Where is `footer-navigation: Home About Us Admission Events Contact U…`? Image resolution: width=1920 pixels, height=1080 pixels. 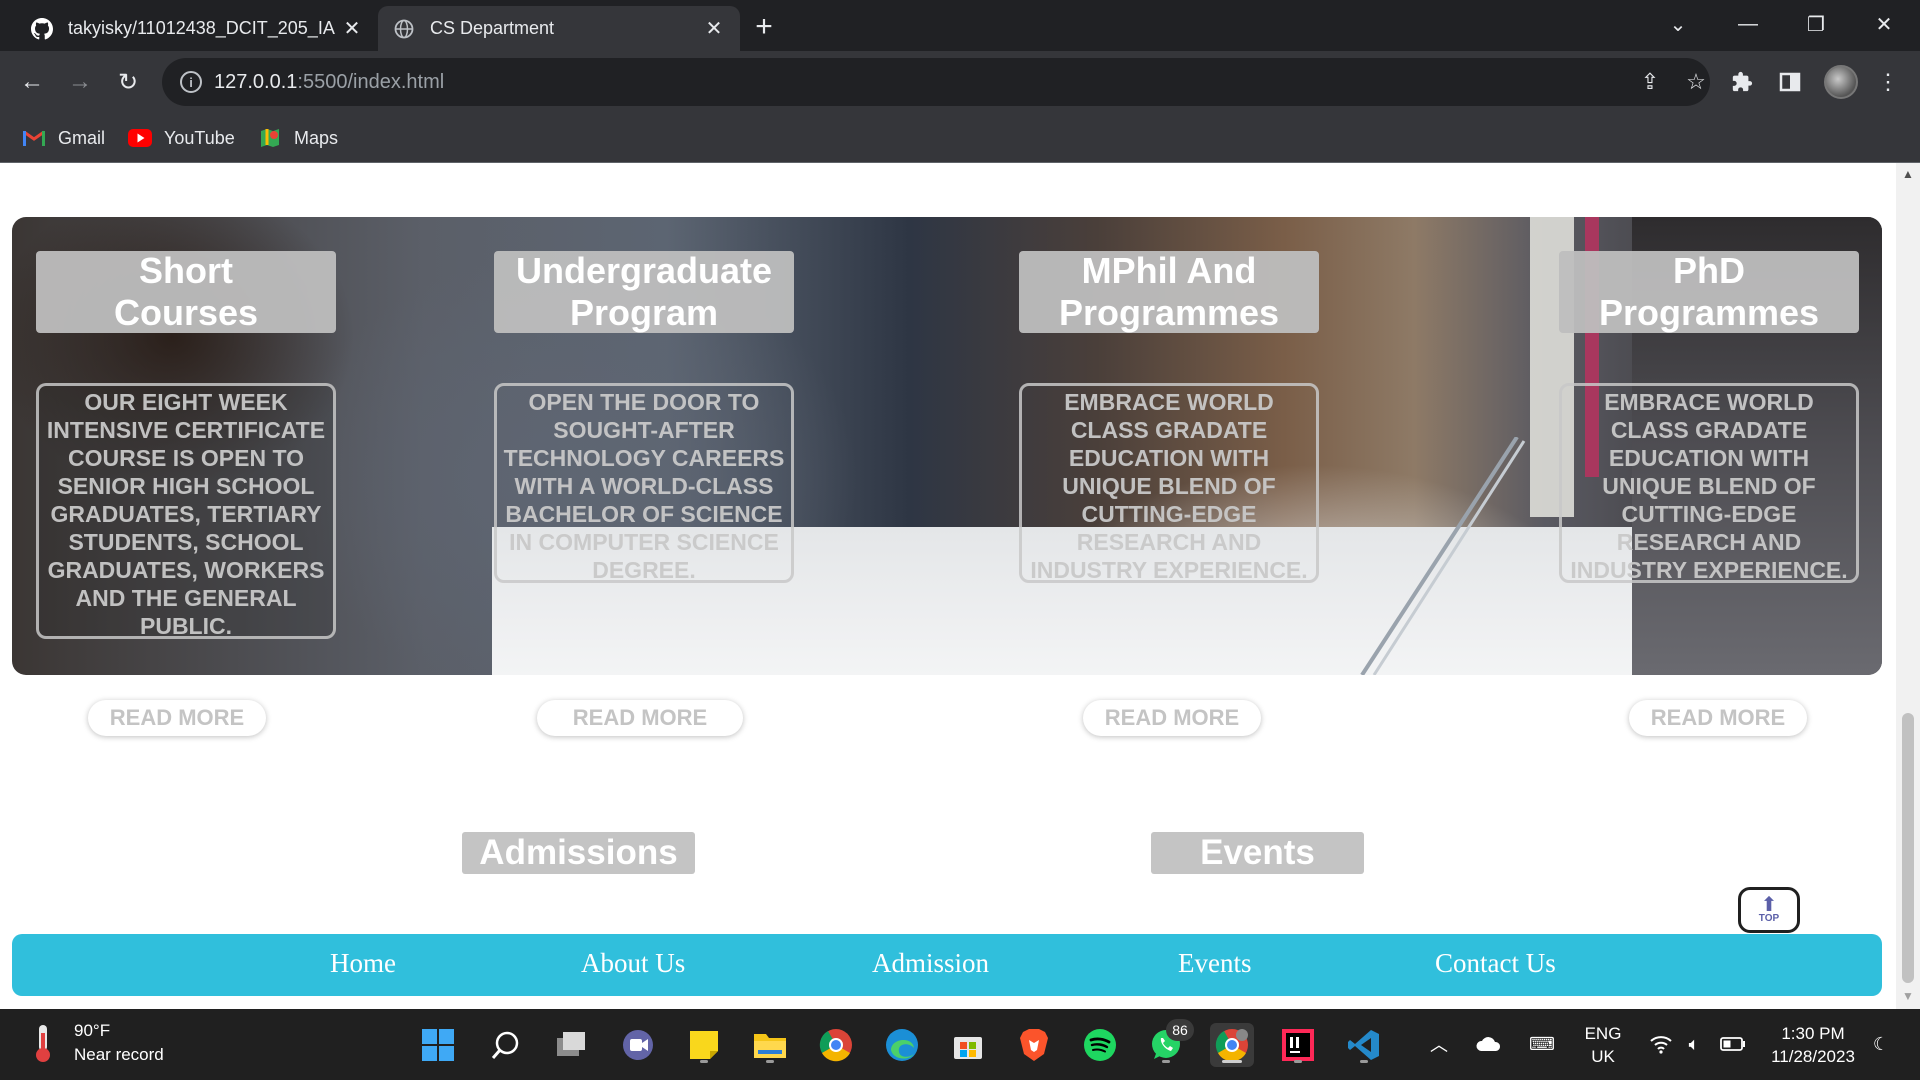 footer-navigation: Home About Us Admission Events Contact U… is located at coordinates (947, 965).